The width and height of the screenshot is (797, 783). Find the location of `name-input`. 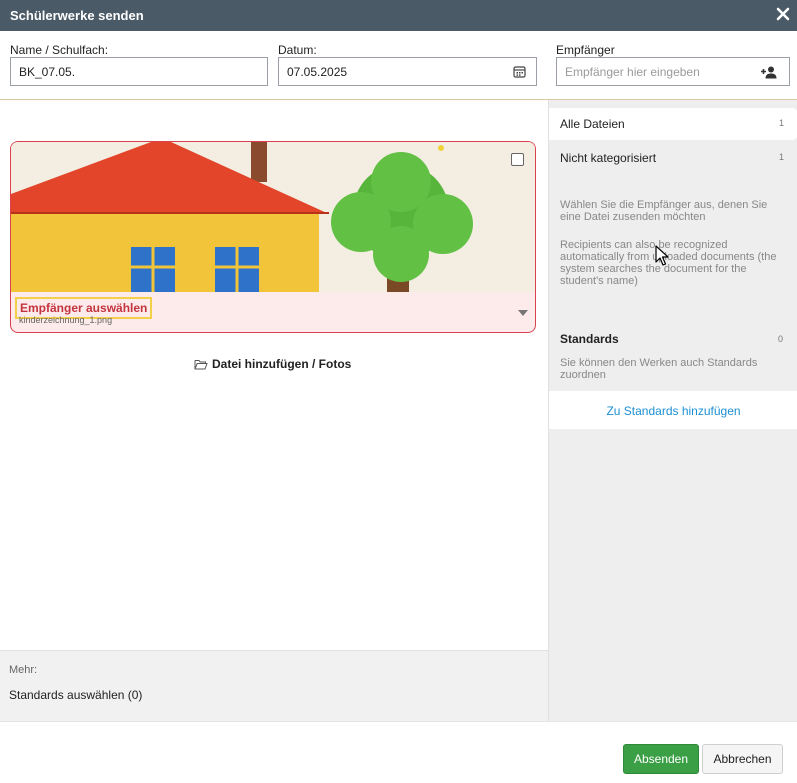

name-input is located at coordinates (139, 71).